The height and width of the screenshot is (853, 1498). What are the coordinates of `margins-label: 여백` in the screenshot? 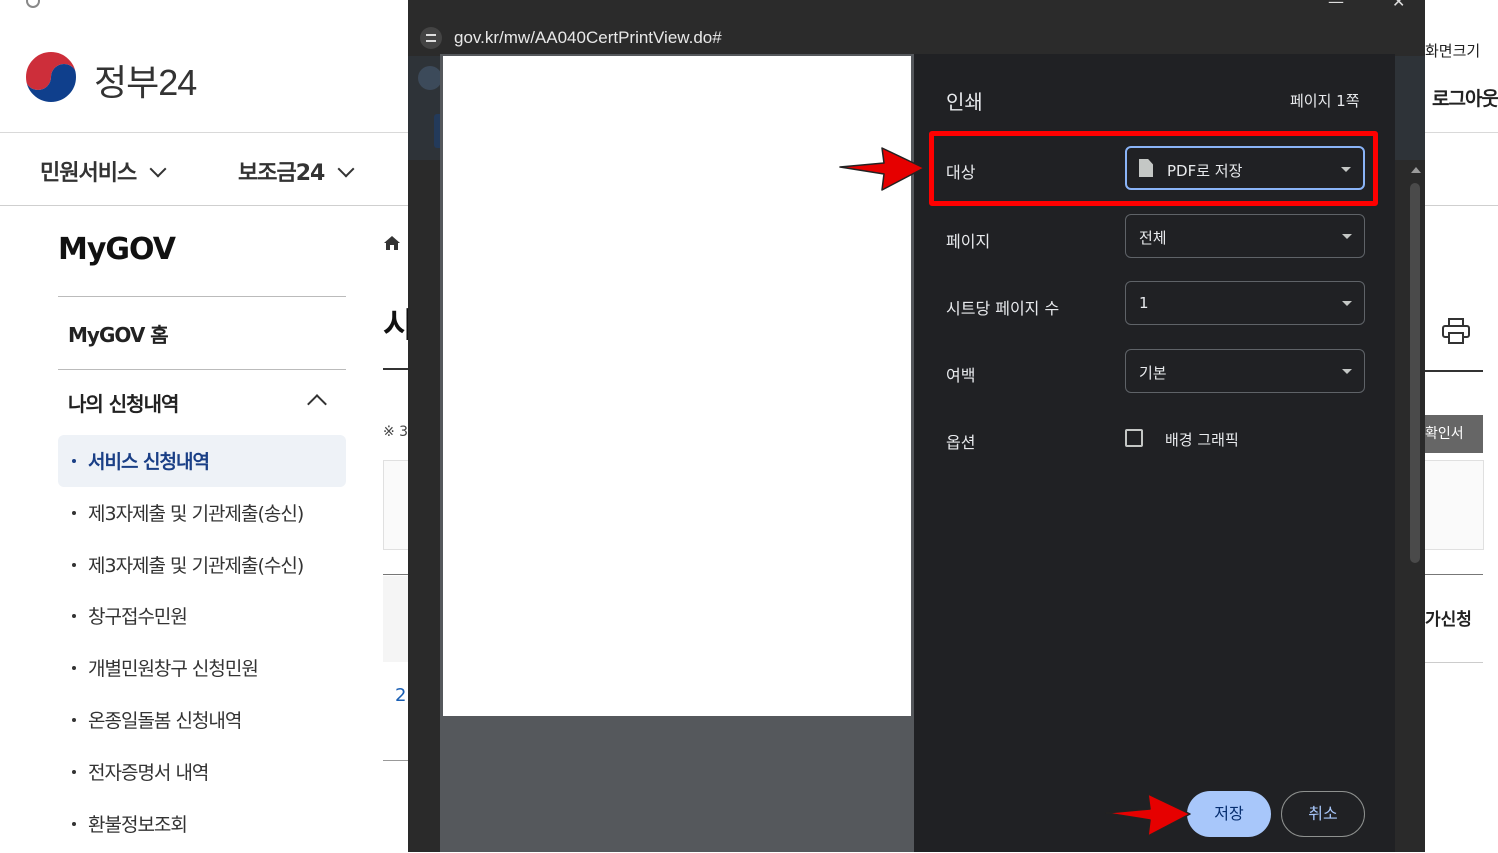 It's located at (961, 375).